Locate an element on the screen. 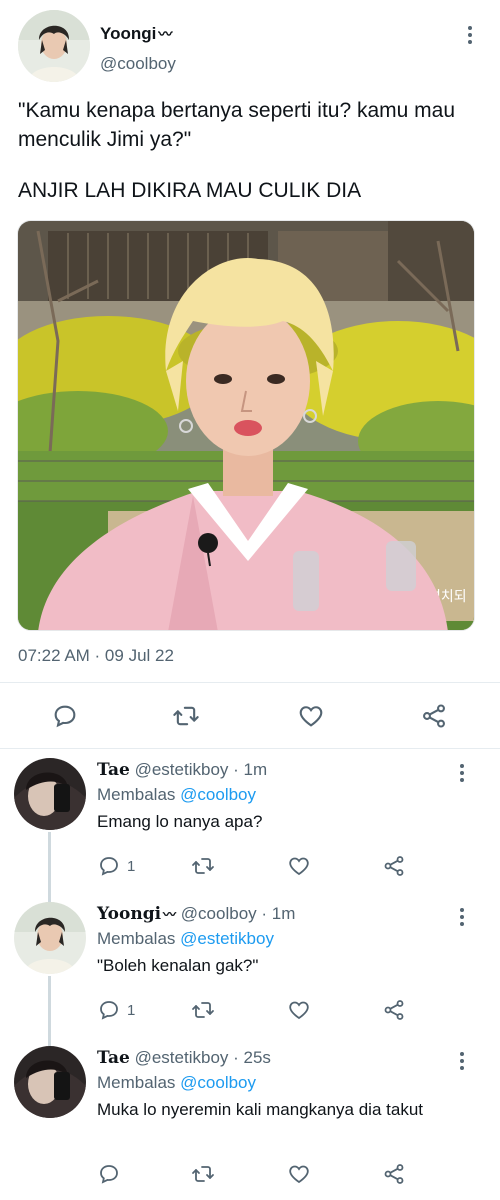  replying-mention: @estetikboy is located at coordinates (227, 938).